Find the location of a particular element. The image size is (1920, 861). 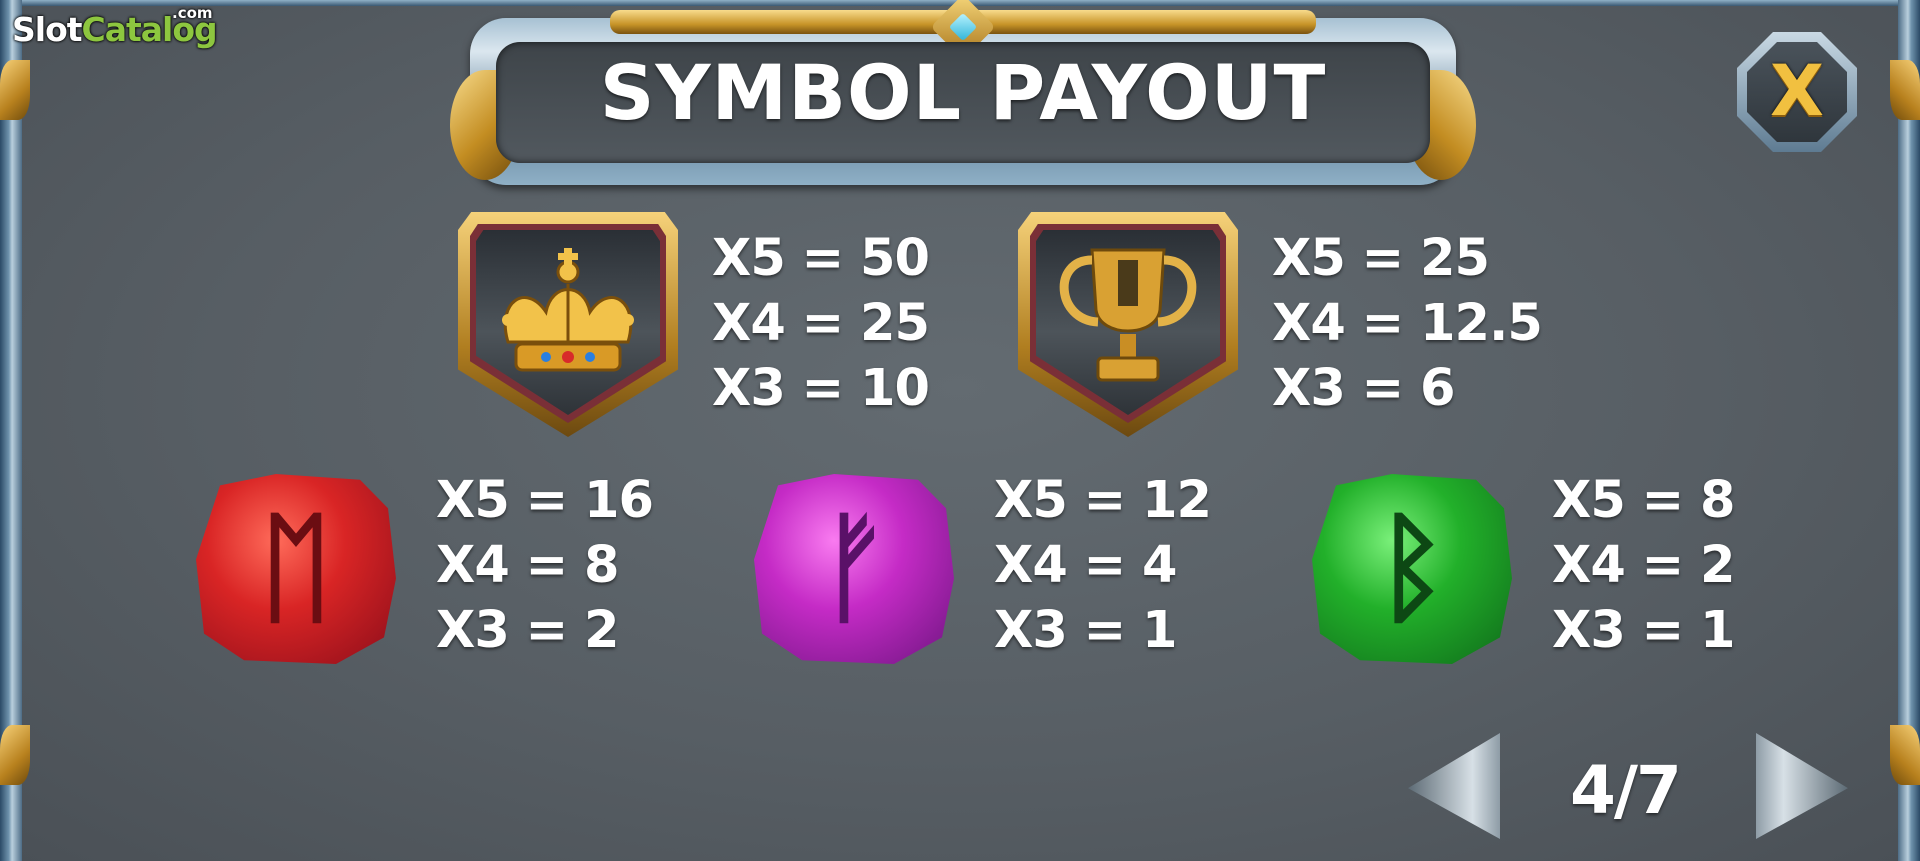

purple-rune-gem-icon: ᚠ is located at coordinates (854, 569).